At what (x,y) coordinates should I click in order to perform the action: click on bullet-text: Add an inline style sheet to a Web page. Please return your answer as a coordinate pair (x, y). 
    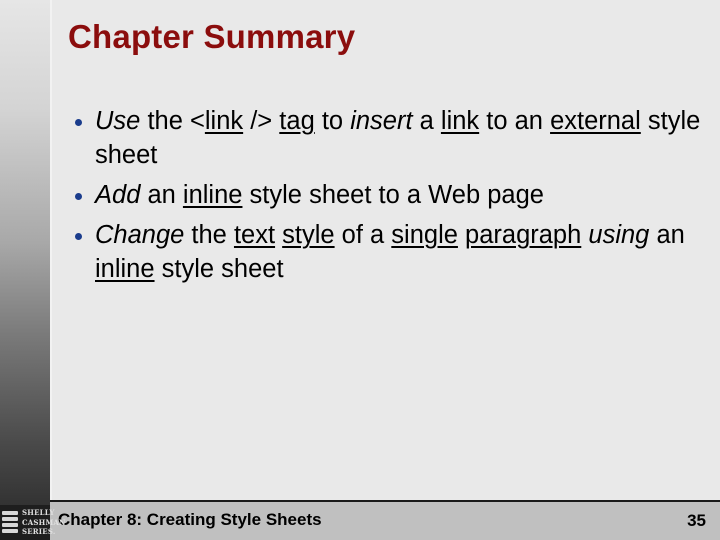
    Looking at the image, I should click on (405, 195).